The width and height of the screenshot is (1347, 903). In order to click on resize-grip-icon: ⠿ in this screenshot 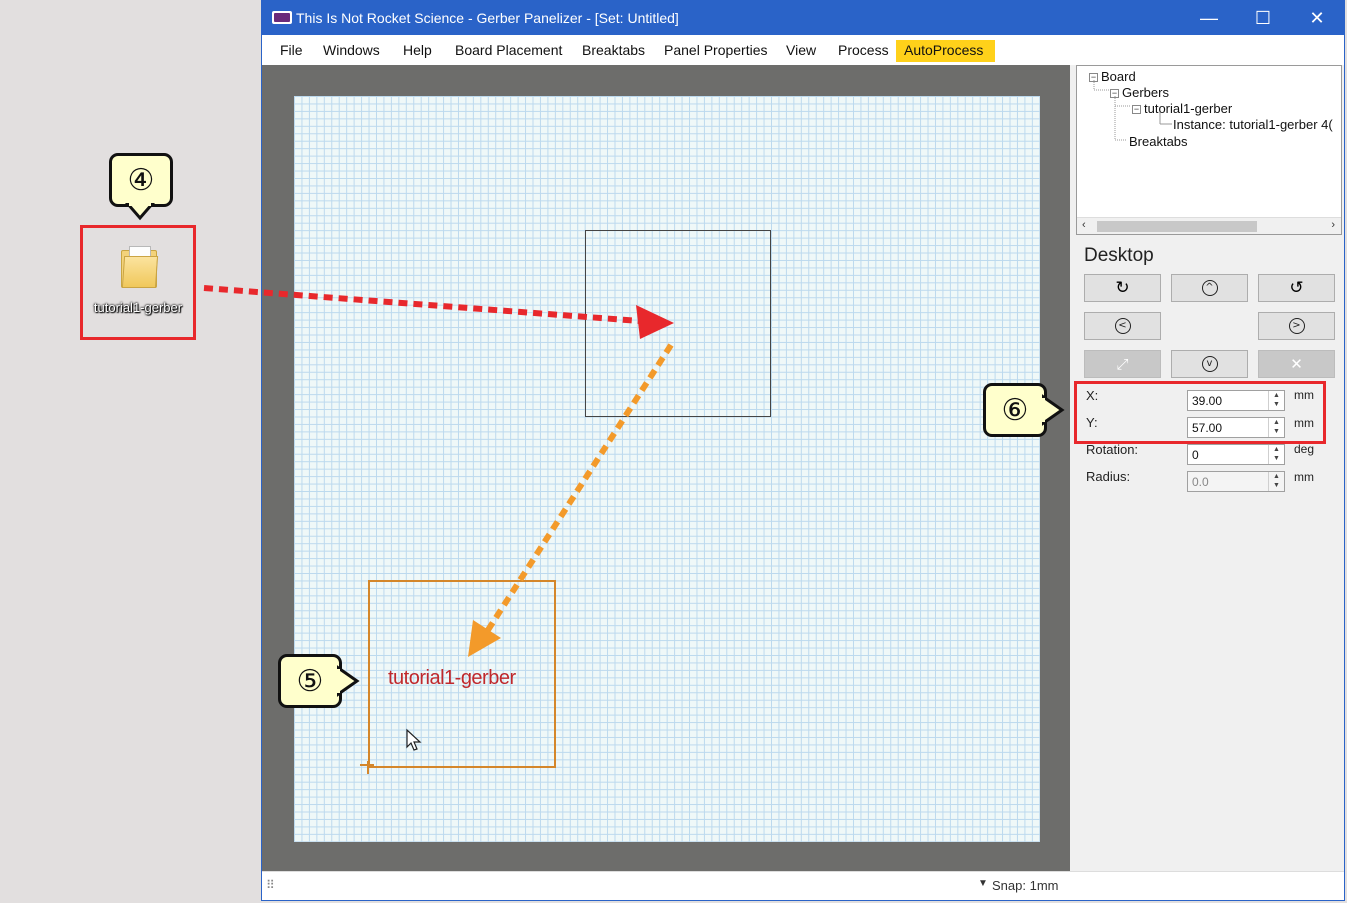, I will do `click(270, 885)`.